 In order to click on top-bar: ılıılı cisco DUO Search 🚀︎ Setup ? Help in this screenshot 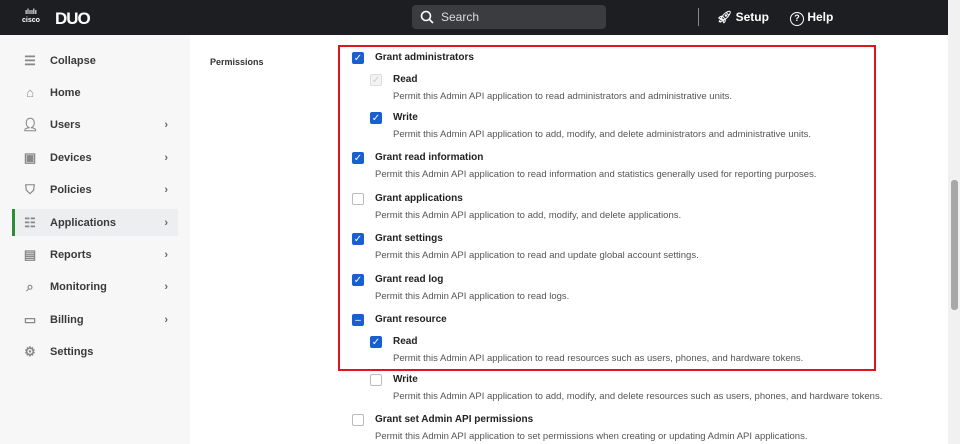, I will do `click(474, 17)`.